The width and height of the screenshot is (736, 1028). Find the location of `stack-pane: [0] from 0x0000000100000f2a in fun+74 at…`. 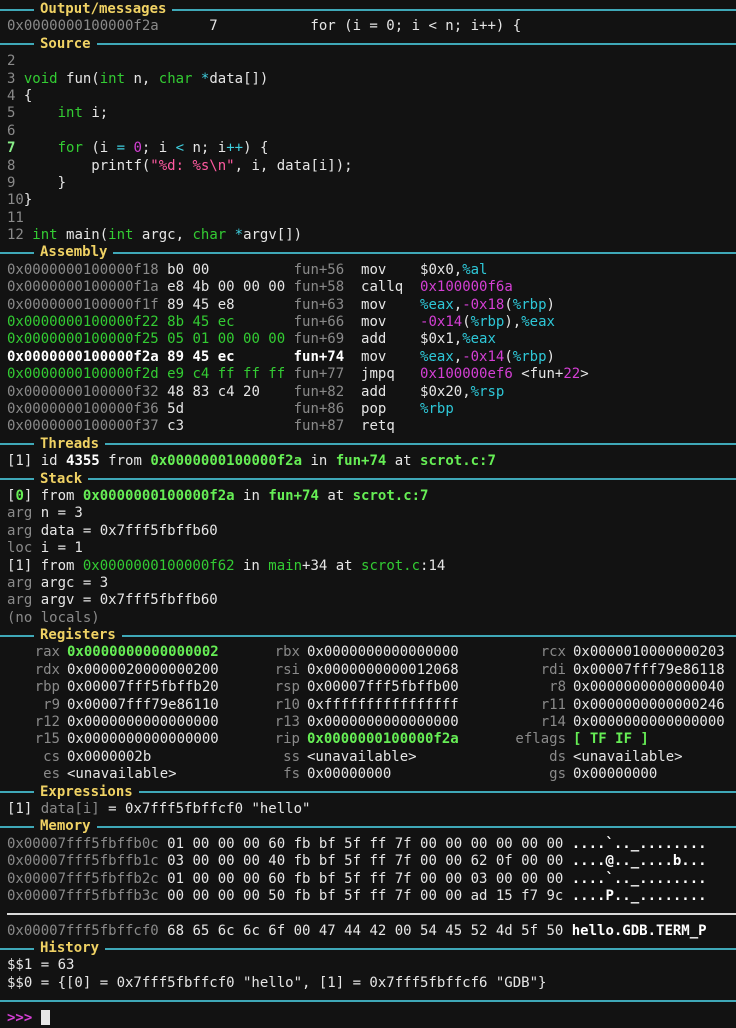

stack-pane: [0] from 0x0000000100000f2a in fun+74 at… is located at coordinates (368, 557).